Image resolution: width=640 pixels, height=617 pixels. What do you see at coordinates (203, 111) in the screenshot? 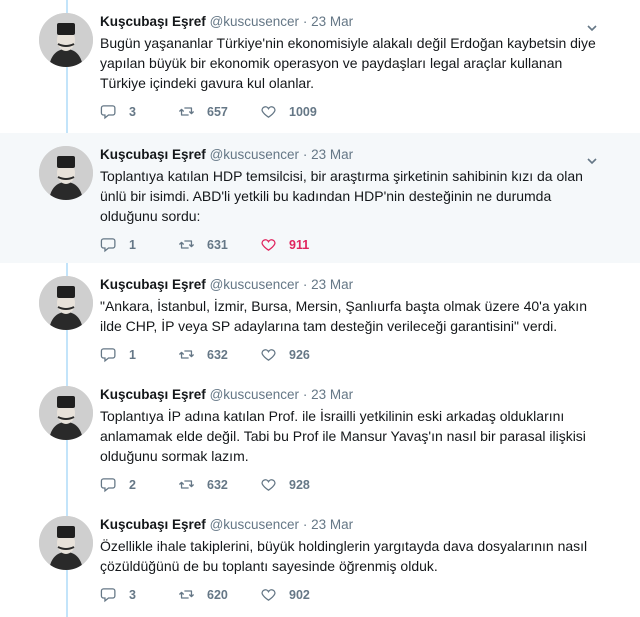
I see `retweet-button: 657` at bounding box center [203, 111].